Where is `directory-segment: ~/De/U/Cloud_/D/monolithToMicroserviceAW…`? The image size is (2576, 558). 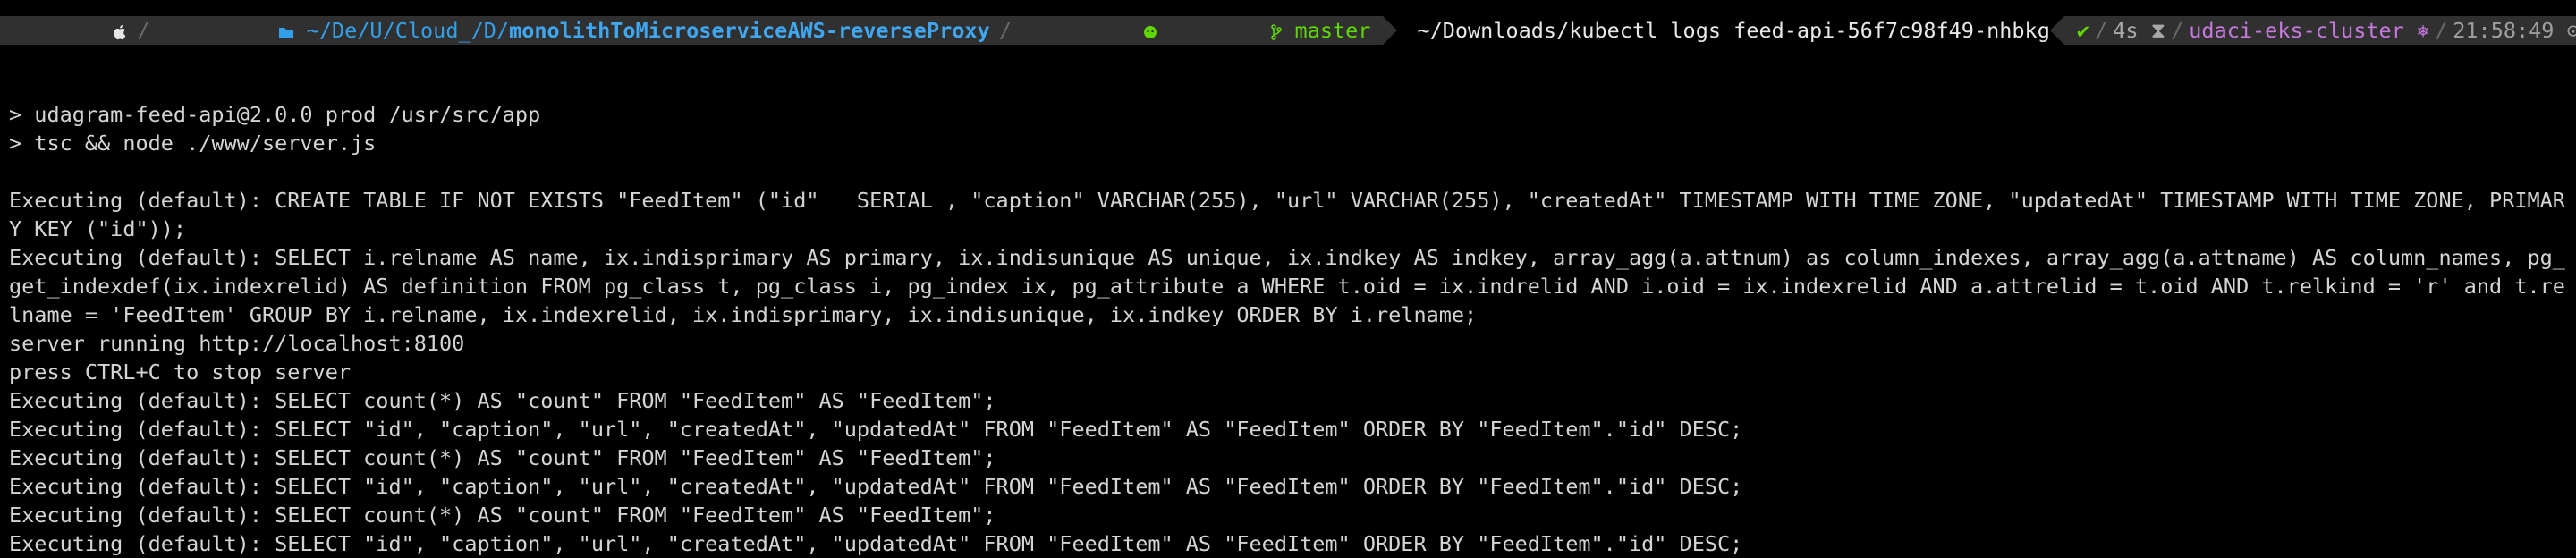 directory-segment: ~/De/U/Cloud_/D/monolithToMicroserviceAW… is located at coordinates (600, 30).